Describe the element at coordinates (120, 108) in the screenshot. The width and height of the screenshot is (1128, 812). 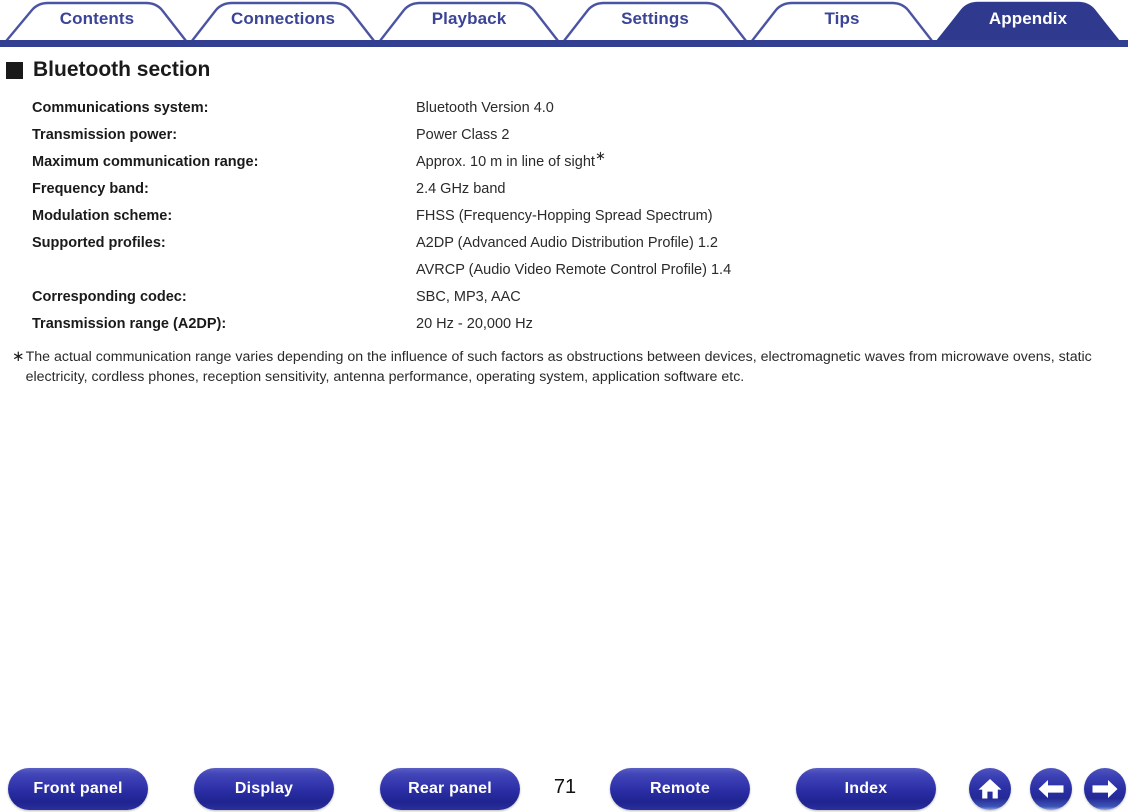
I see `spec-label: Communications system:` at that location.